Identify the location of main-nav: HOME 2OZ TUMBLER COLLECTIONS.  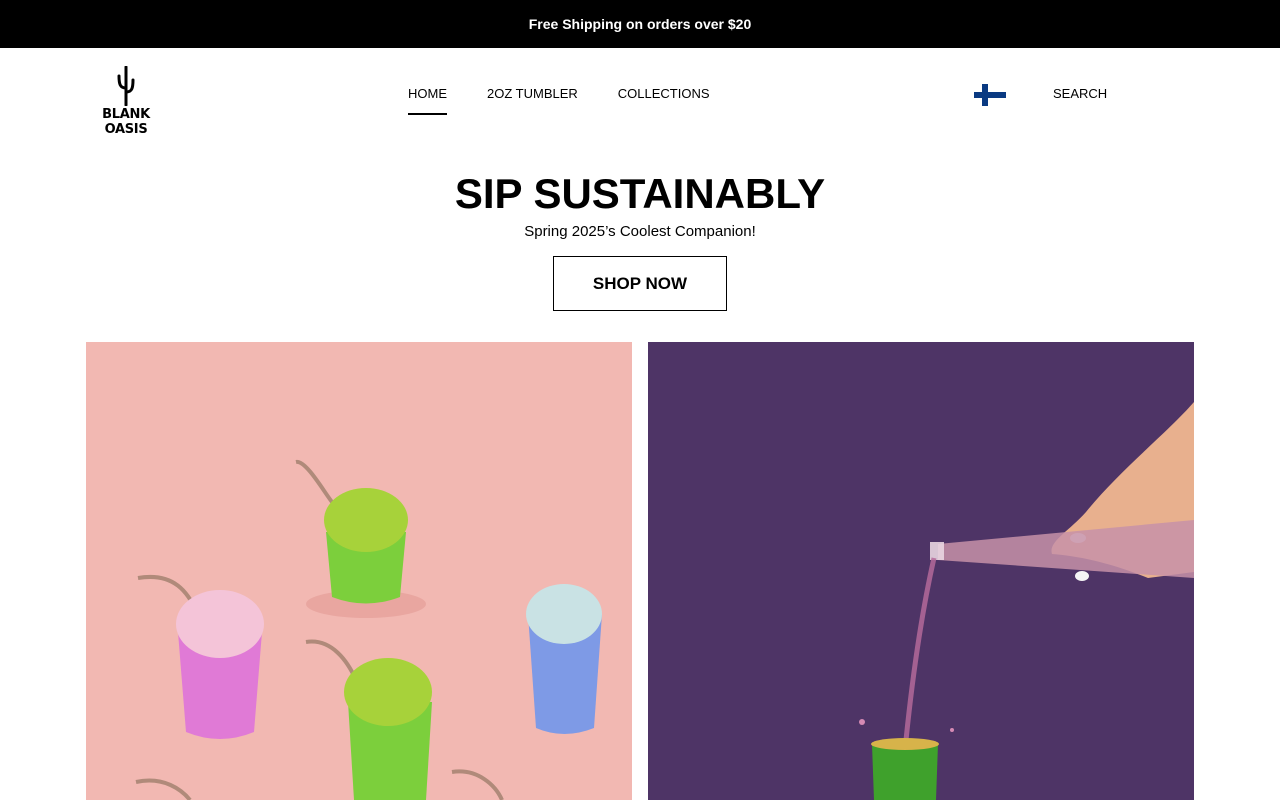
(559, 100).